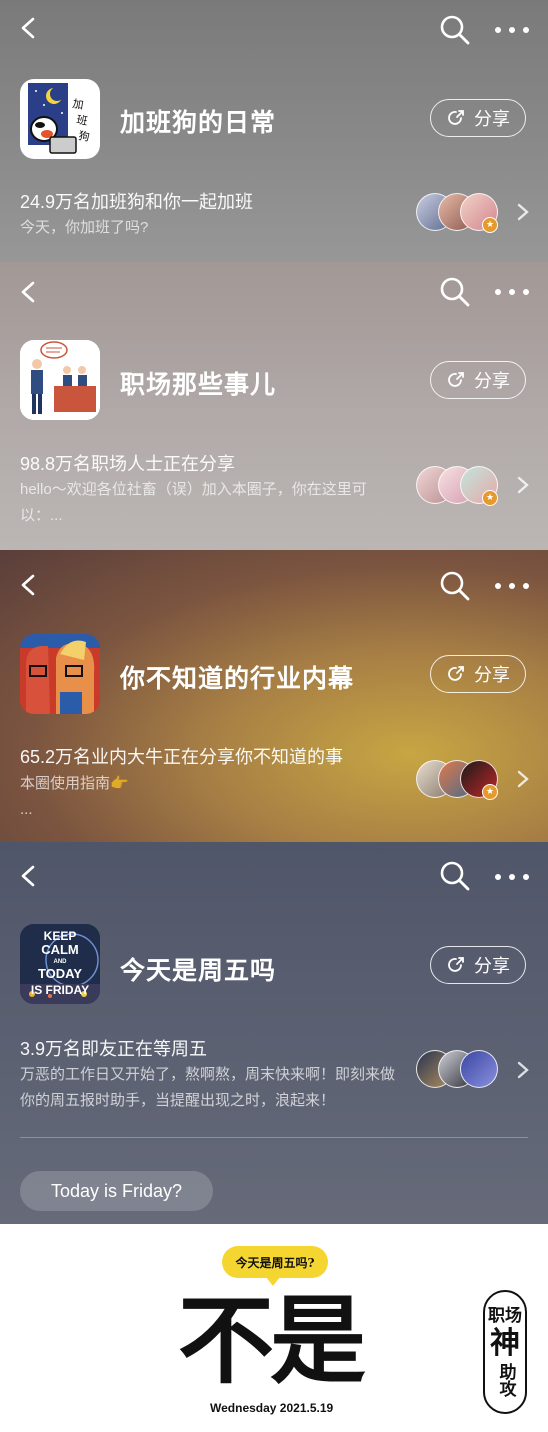 This screenshot has height=1432, width=548. I want to click on group-title: 今天是周五吗, so click(198, 971).